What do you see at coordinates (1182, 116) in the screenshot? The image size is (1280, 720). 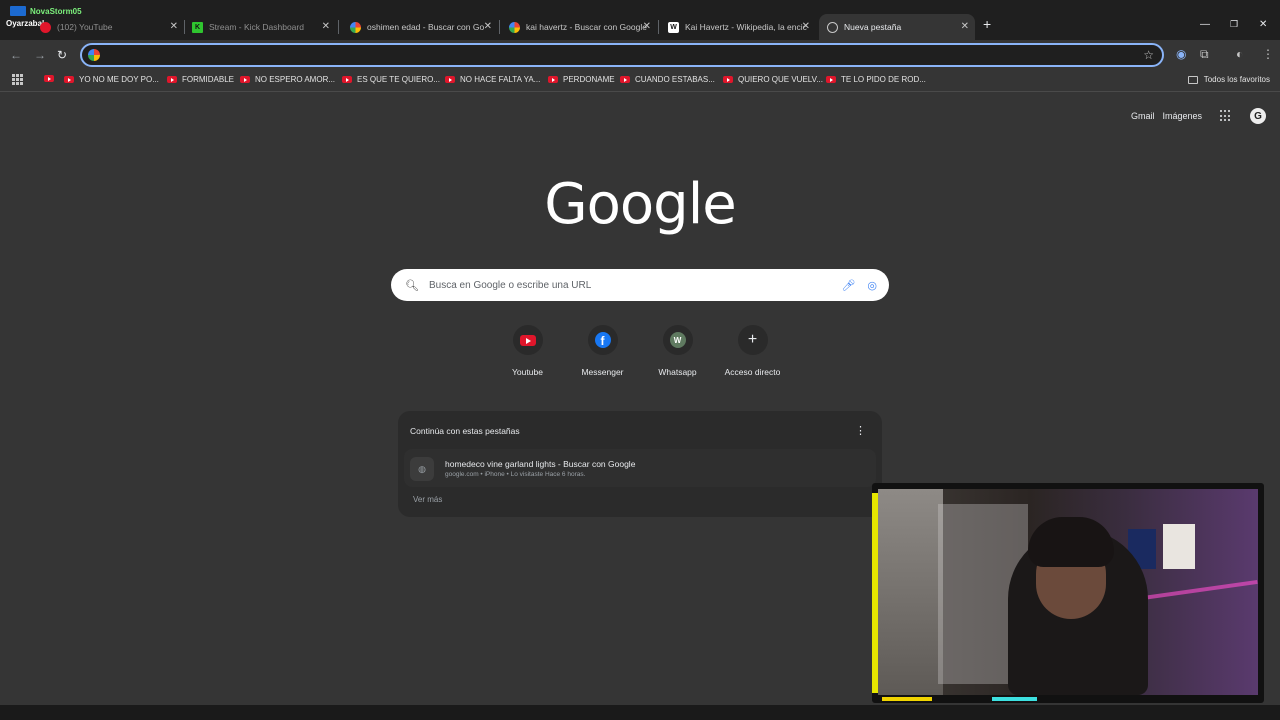 I see `images-link: Imágenes` at bounding box center [1182, 116].